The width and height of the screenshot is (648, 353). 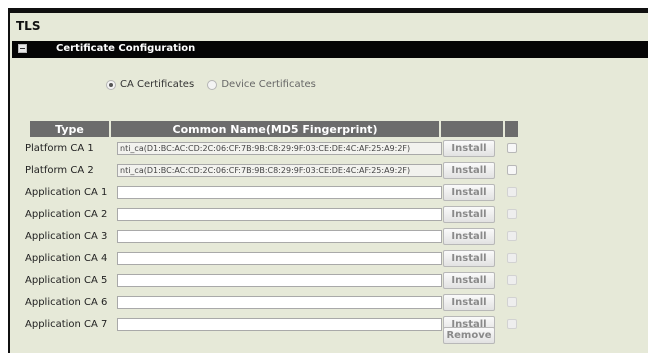 What do you see at coordinates (469, 335) in the screenshot?
I see `remove-button: Remove` at bounding box center [469, 335].